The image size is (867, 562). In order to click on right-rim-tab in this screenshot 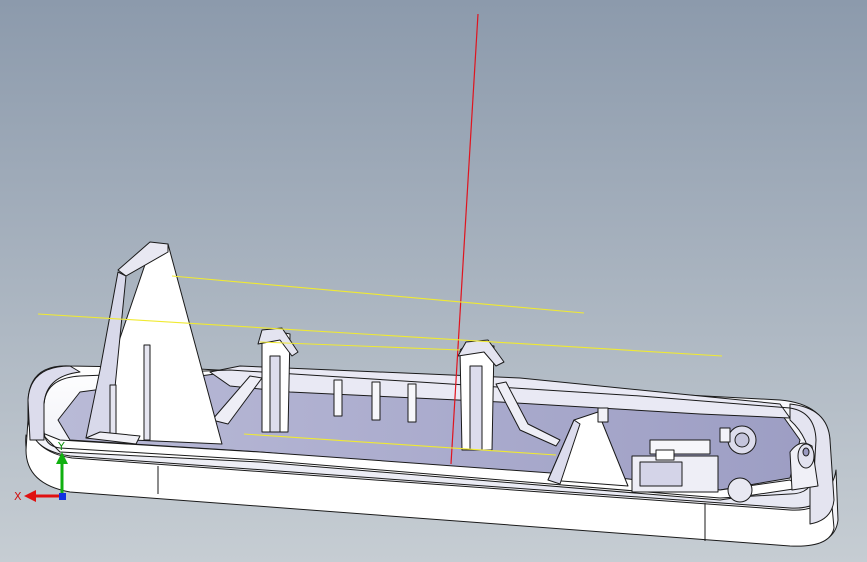, I will do `click(603, 415)`.